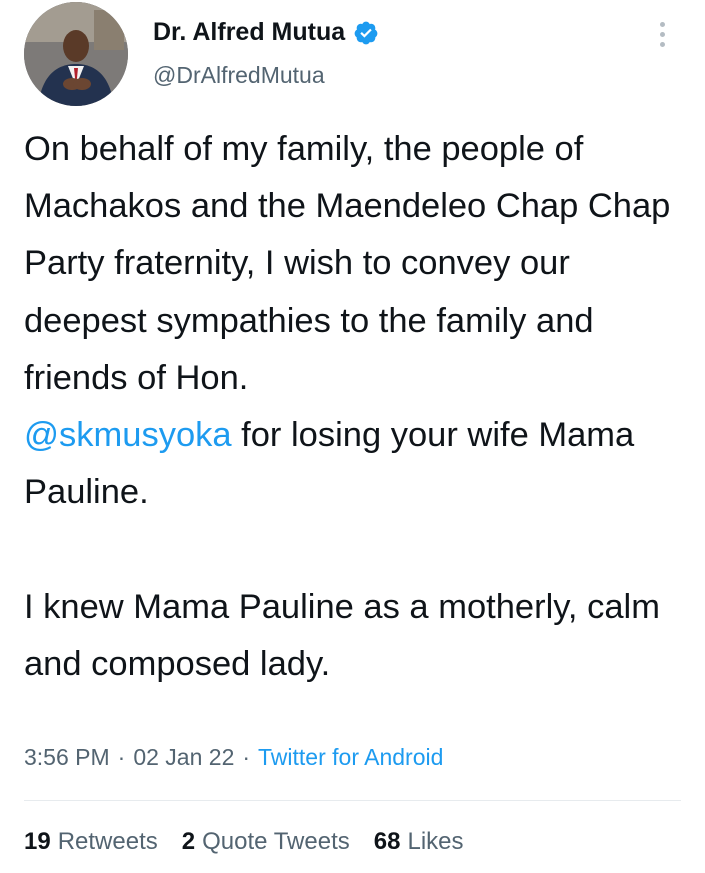  I want to click on tweet-source-link: Twitter for Android, so click(350, 757).